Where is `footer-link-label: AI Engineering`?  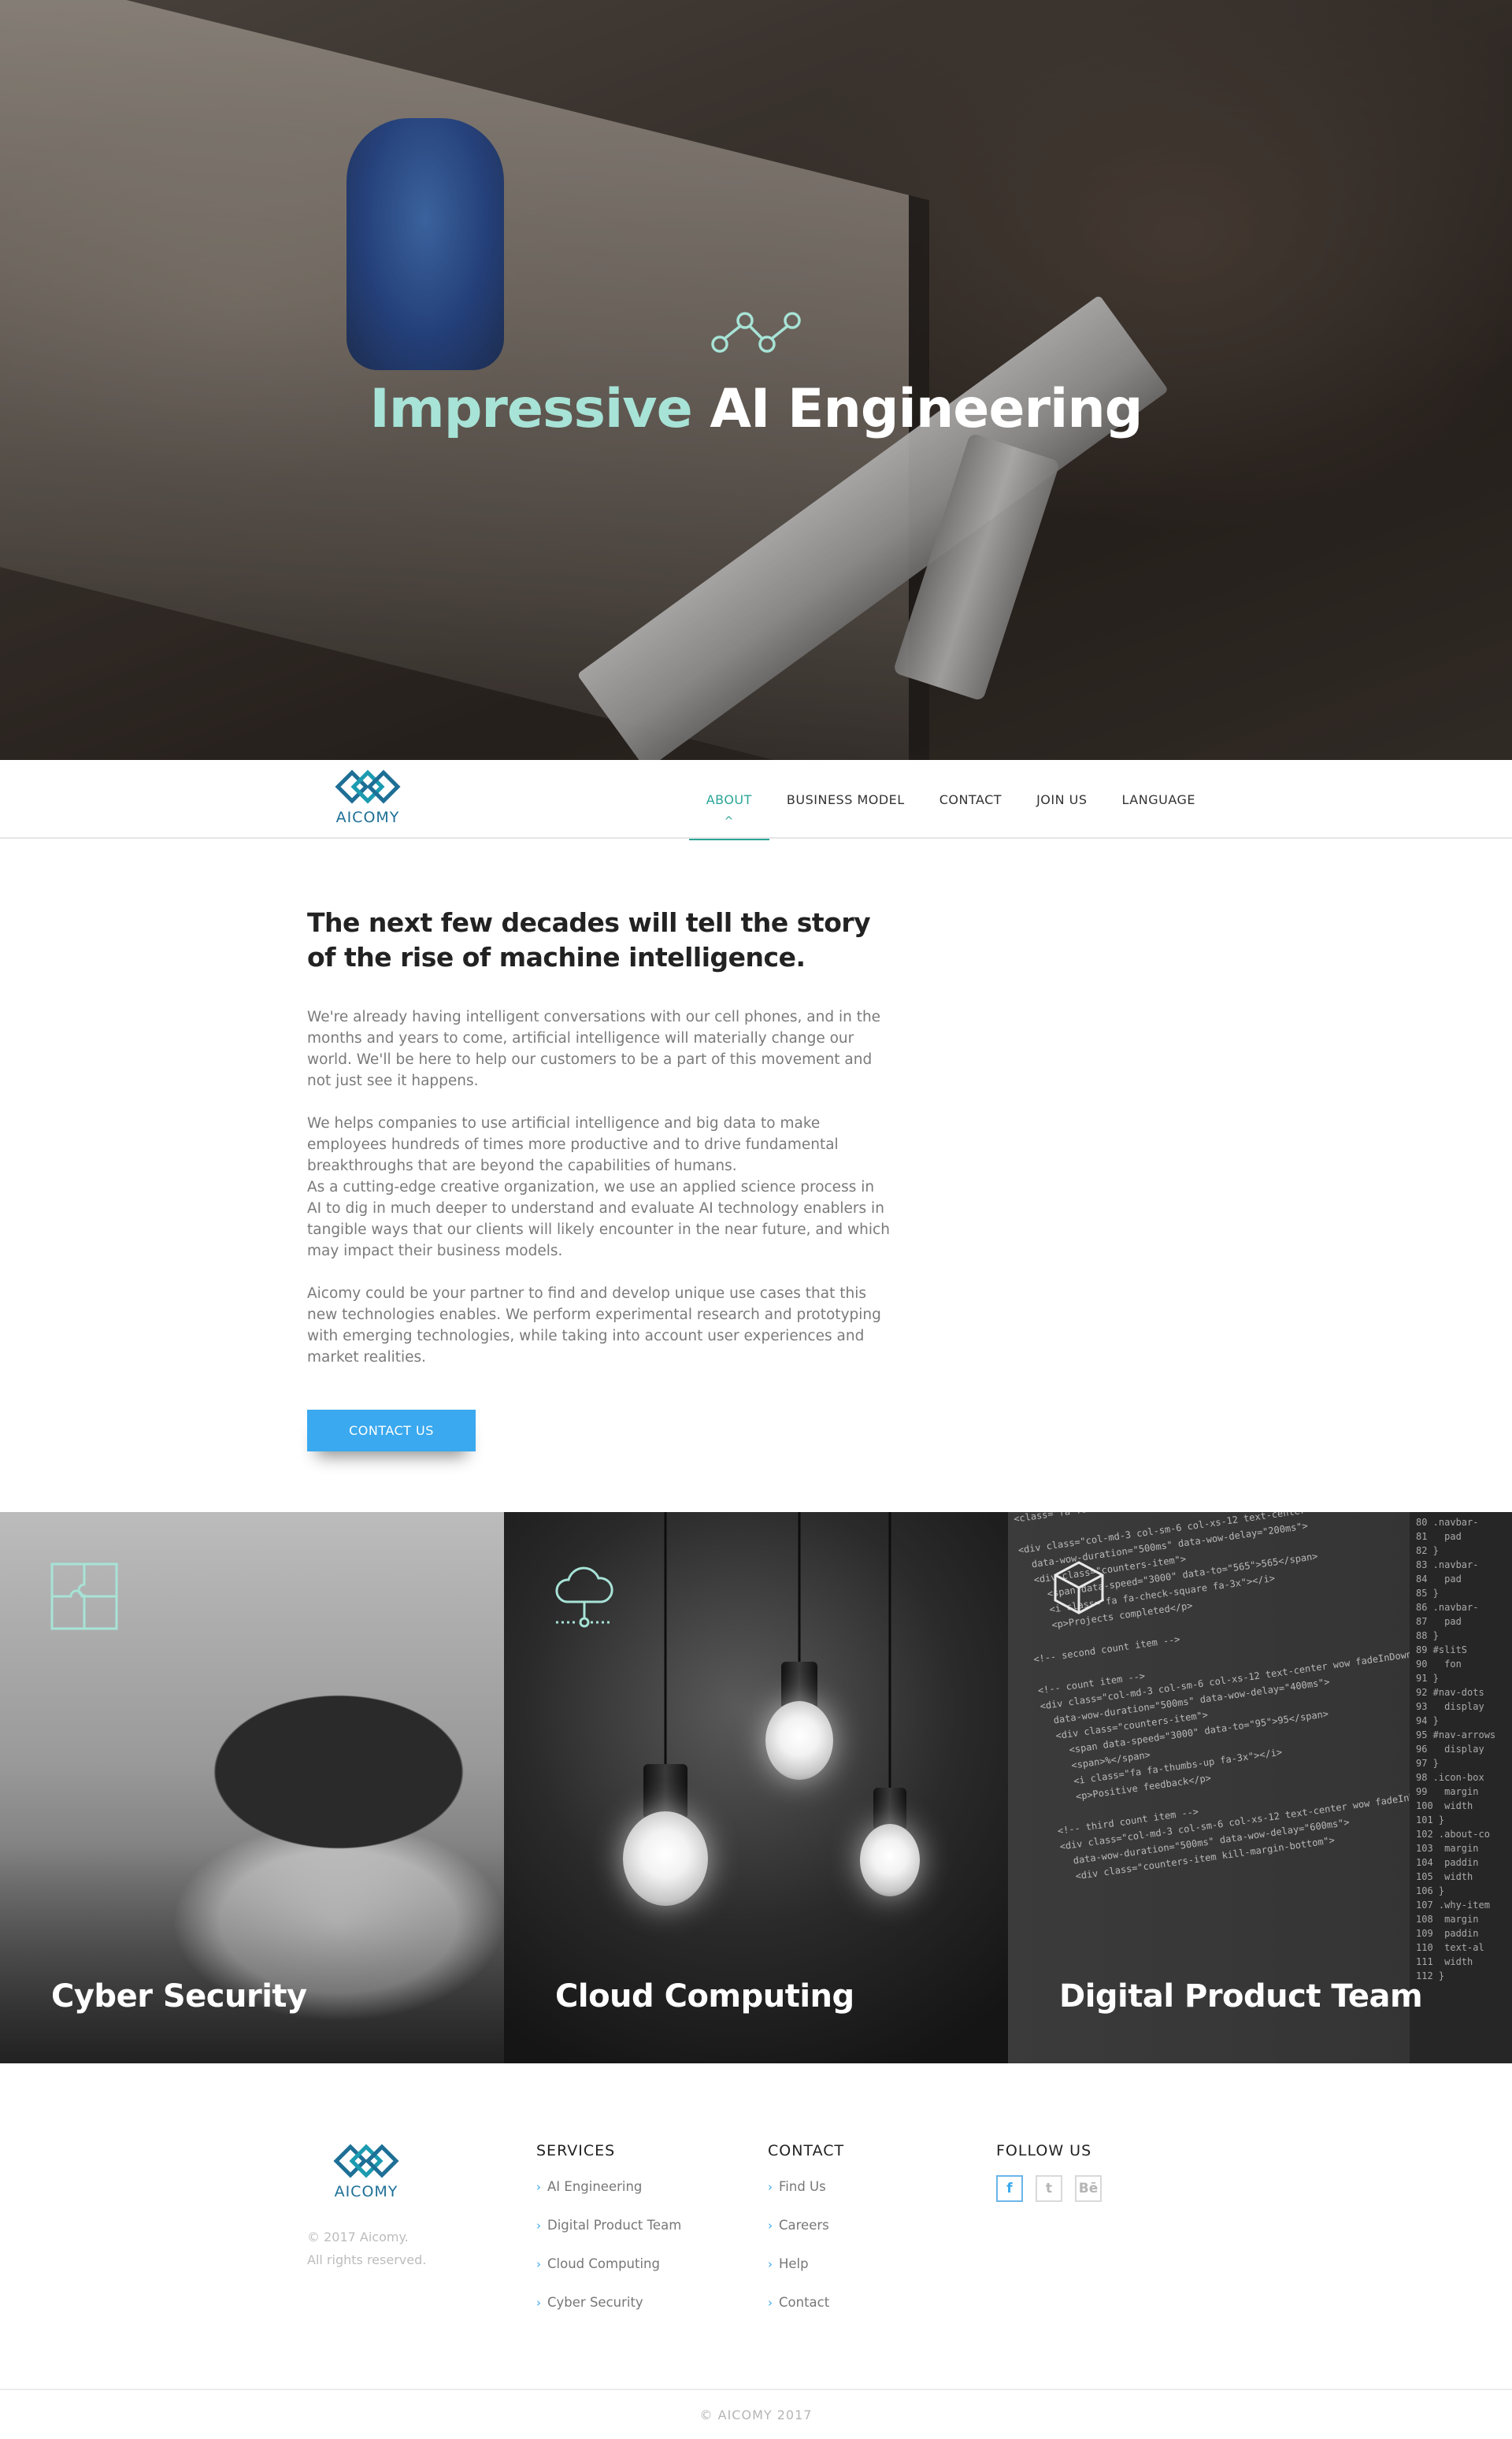
footer-link-label: AI Engineering is located at coordinates (595, 2186).